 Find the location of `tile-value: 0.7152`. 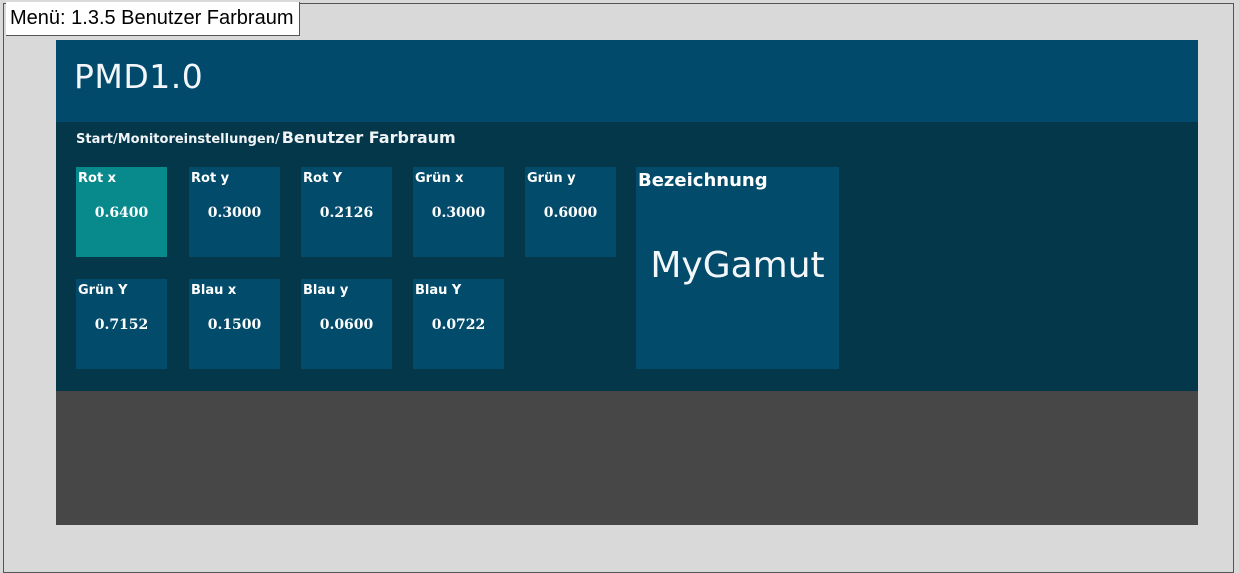

tile-value: 0.7152 is located at coordinates (121, 325).